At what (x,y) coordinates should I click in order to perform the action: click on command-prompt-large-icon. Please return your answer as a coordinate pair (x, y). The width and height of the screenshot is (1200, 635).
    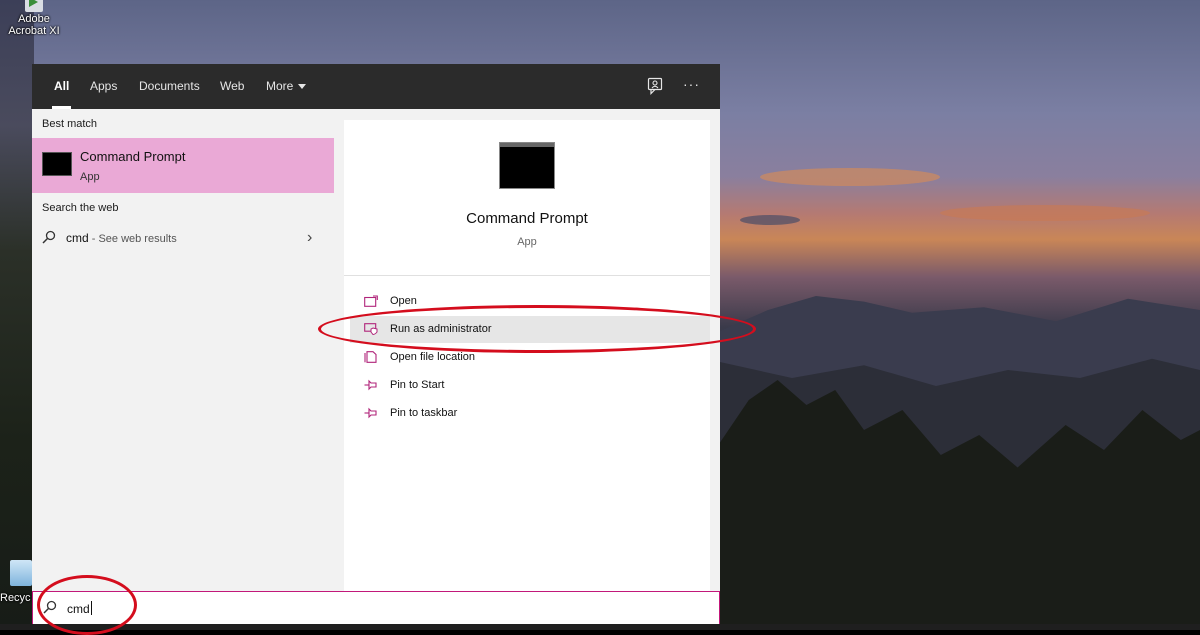
    Looking at the image, I should click on (527, 165).